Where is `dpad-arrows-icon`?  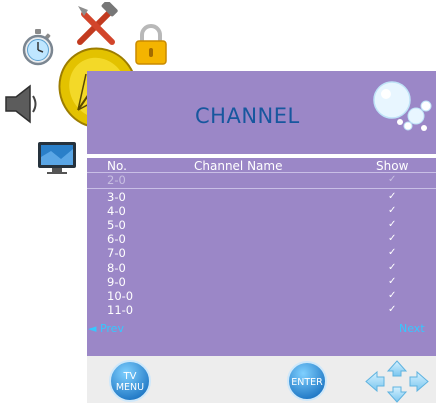
dpad-arrows-icon is located at coordinates (397, 381).